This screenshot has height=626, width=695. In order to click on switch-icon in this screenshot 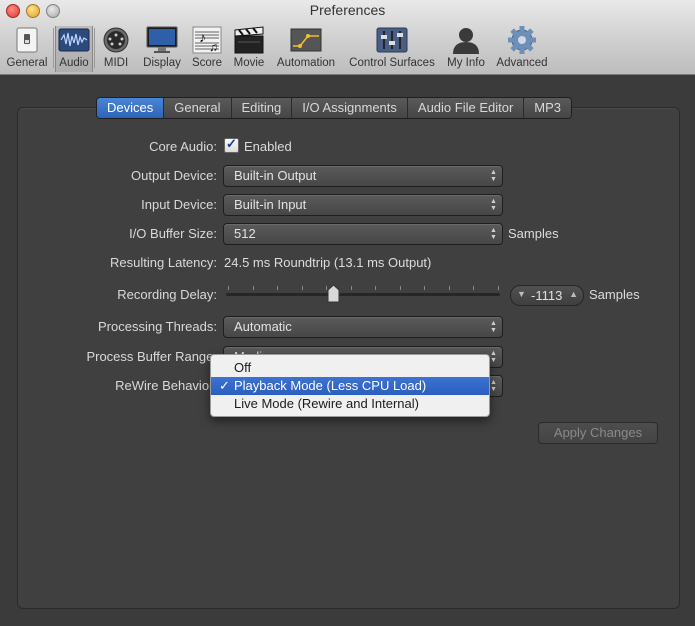, I will do `click(27, 40)`.